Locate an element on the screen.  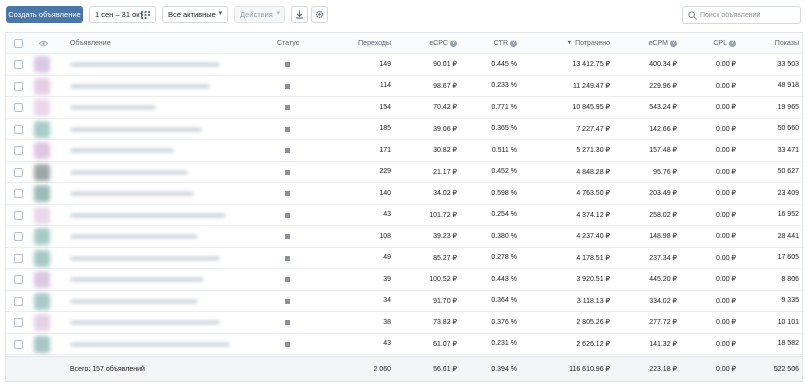
cell-ctr: 0.598 % is located at coordinates (504, 193).